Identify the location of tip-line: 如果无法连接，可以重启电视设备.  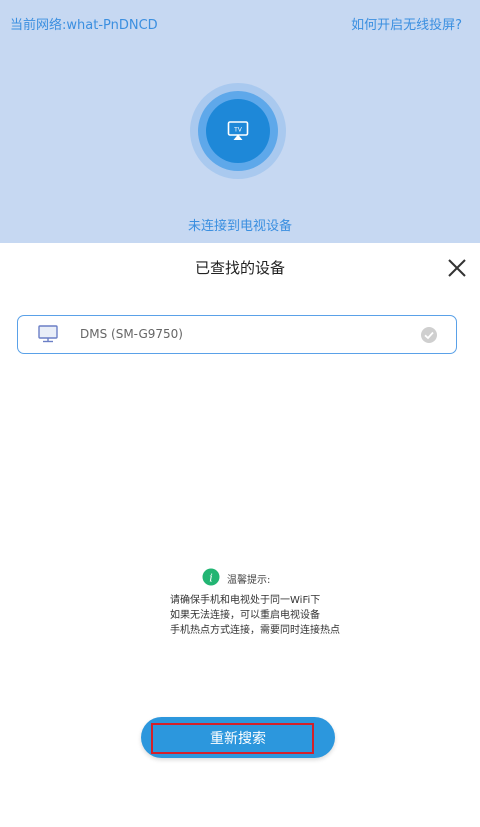
(245, 615).